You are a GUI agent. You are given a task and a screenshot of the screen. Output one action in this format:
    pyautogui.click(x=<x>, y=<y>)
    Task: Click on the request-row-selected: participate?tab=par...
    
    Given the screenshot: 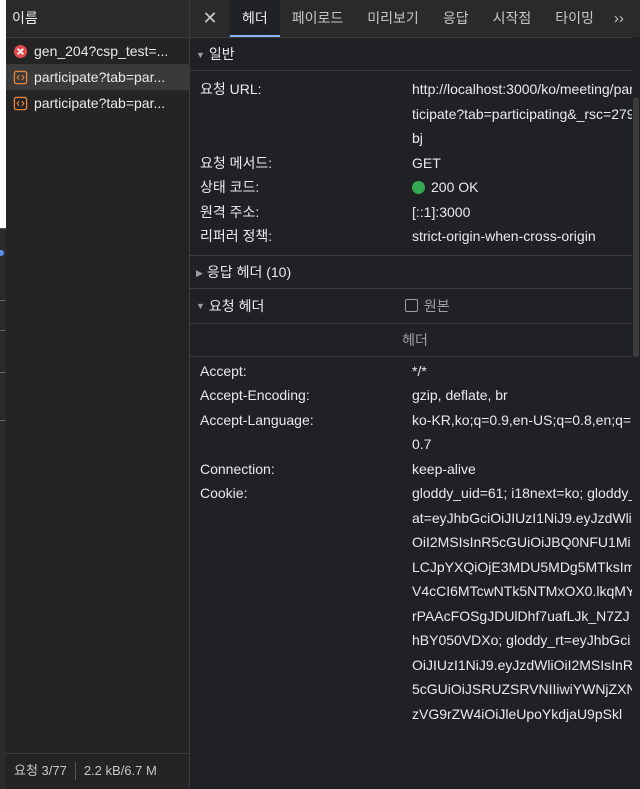 What is the action you would take?
    pyautogui.click(x=97, y=77)
    